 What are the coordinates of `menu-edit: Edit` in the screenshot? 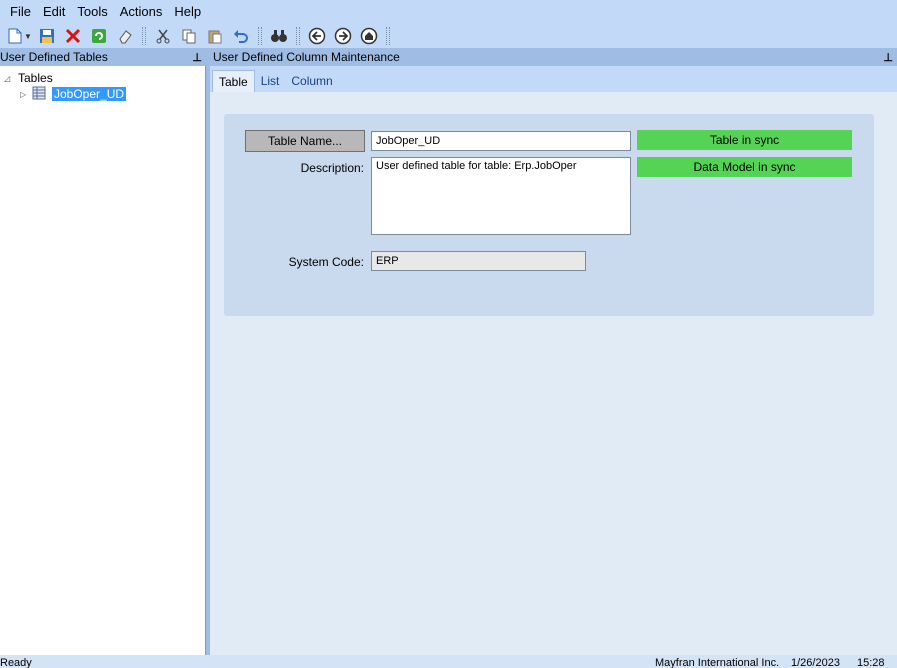 It's located at (54, 12).